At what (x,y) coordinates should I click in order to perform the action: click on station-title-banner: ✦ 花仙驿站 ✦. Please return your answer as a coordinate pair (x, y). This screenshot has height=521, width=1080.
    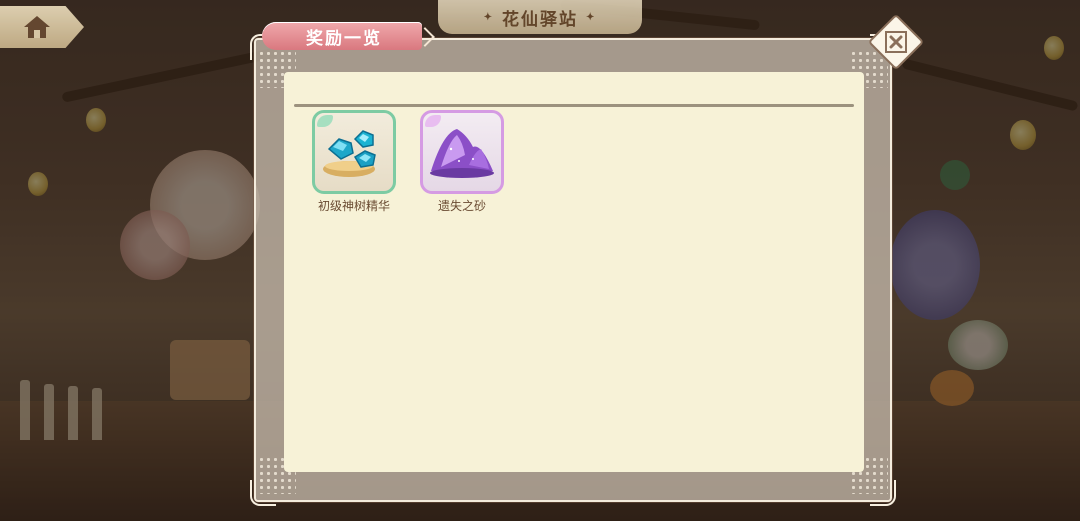
    Looking at the image, I should click on (540, 17).